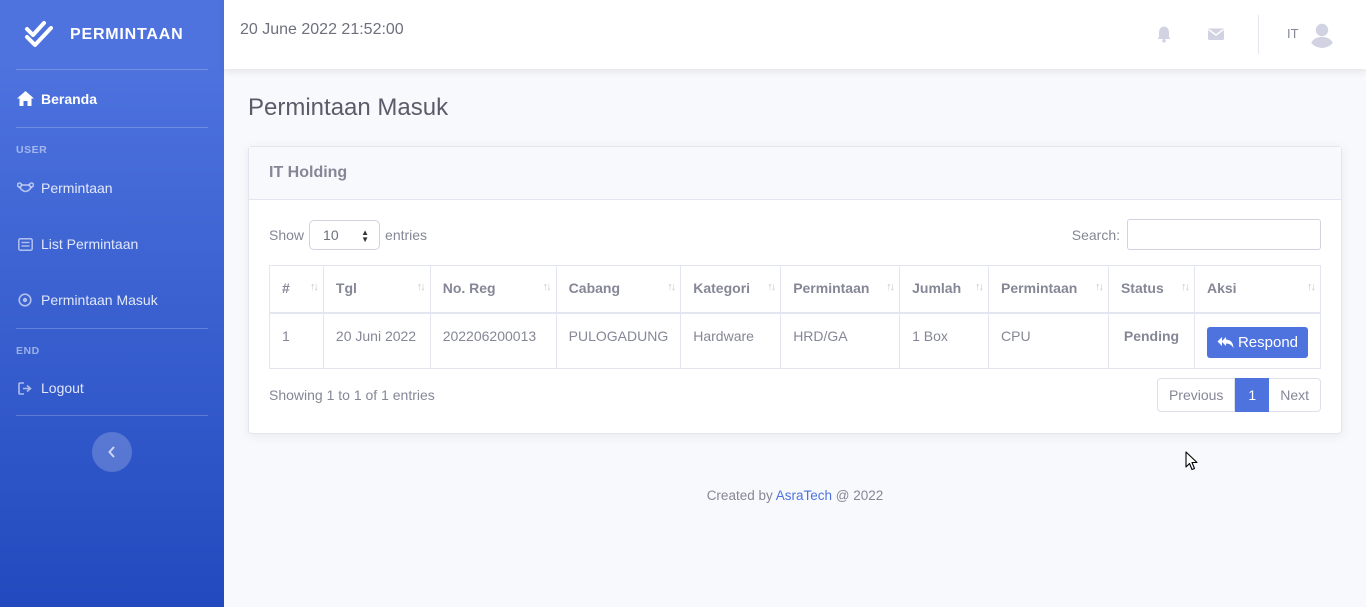 This screenshot has width=1366, height=607. What do you see at coordinates (112, 388) in the screenshot?
I see `sidebar-item-logout: Logout` at bounding box center [112, 388].